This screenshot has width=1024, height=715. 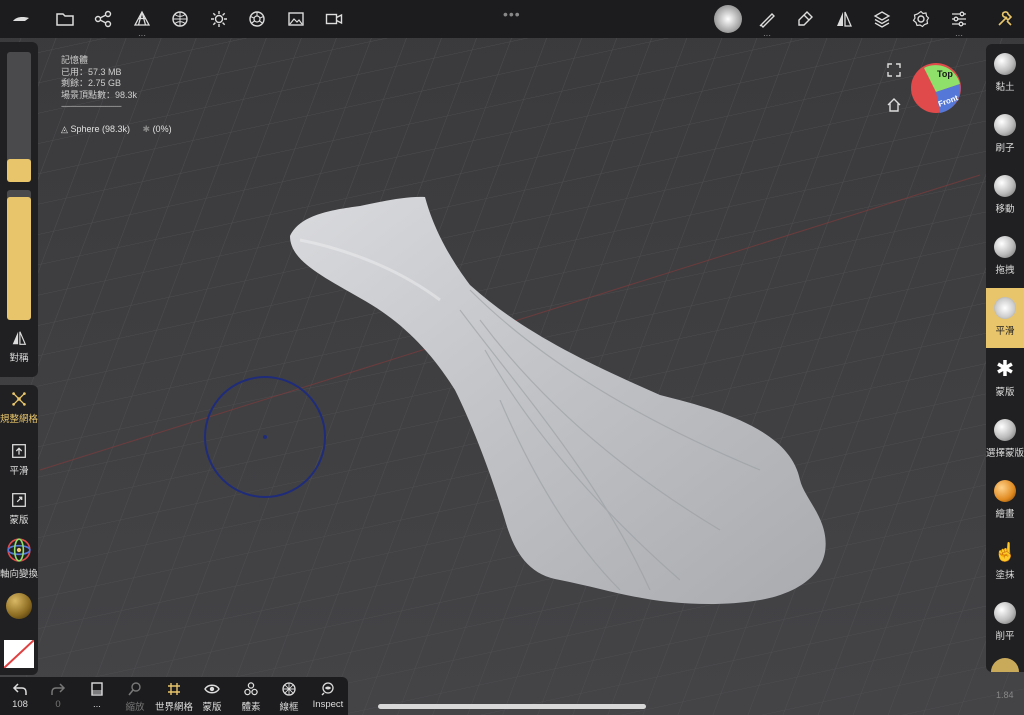 I want to click on mask-quick-icon, so click(x=19, y=500).